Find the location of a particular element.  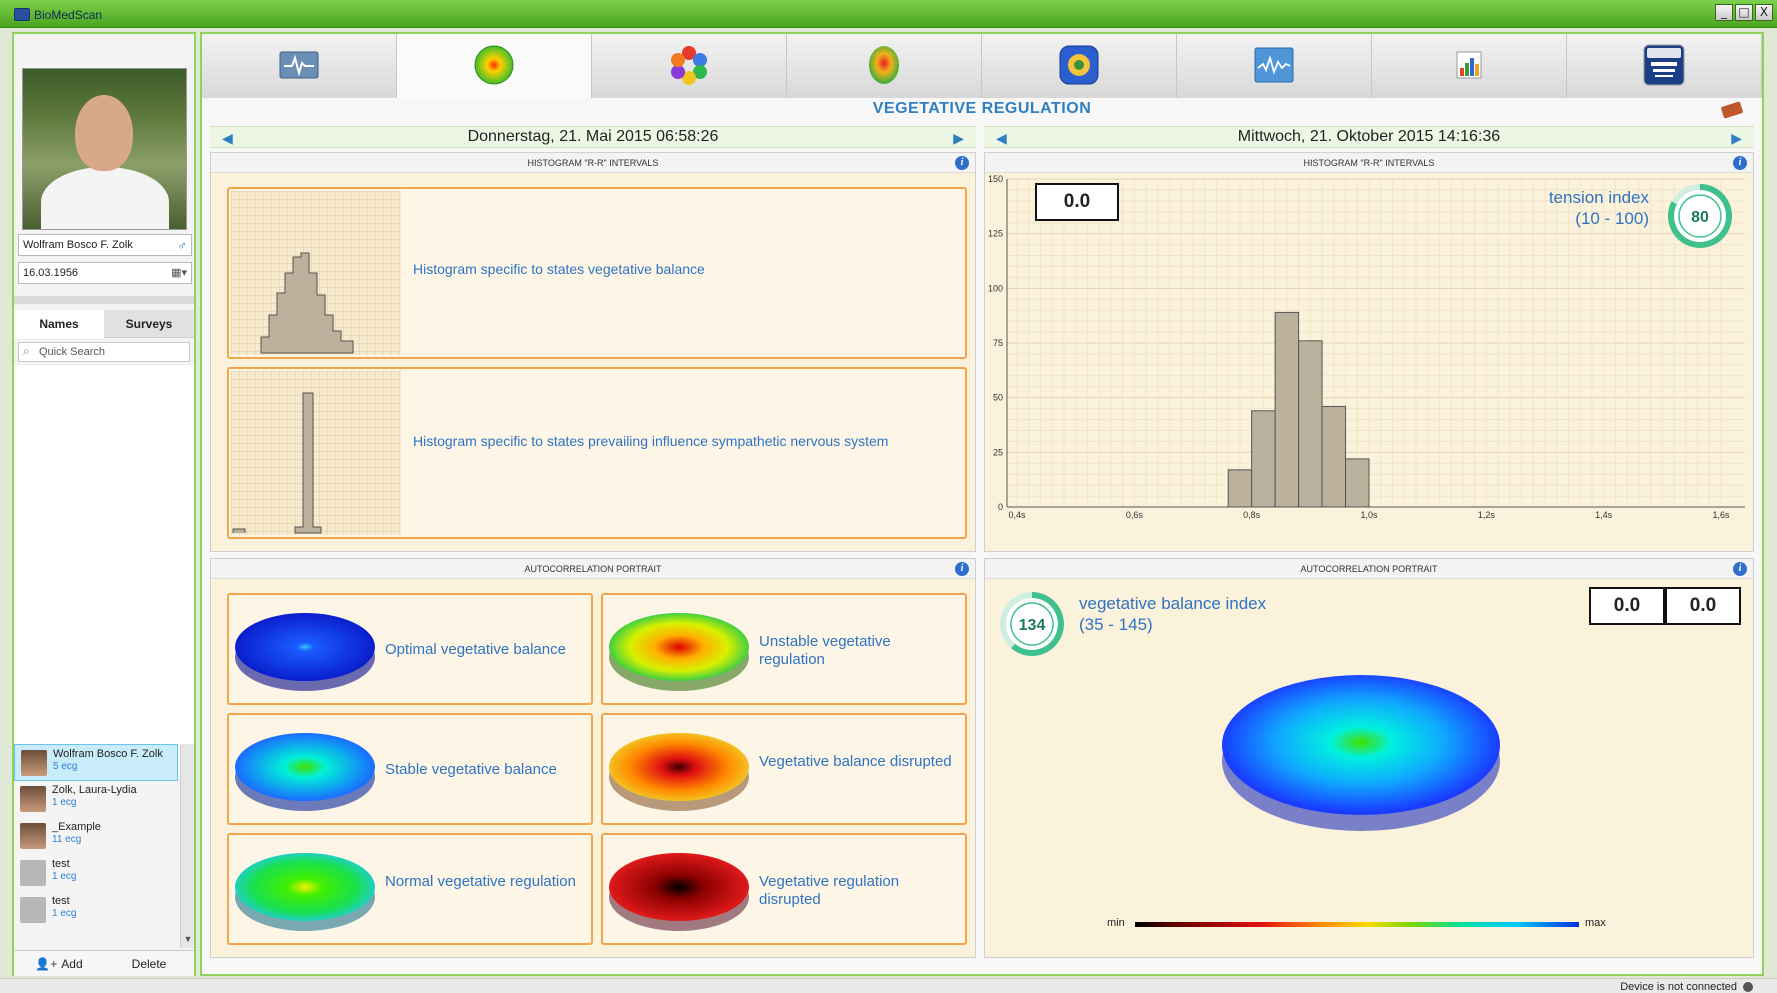

device-status-text: Device is not connected is located at coordinates (1678, 987).